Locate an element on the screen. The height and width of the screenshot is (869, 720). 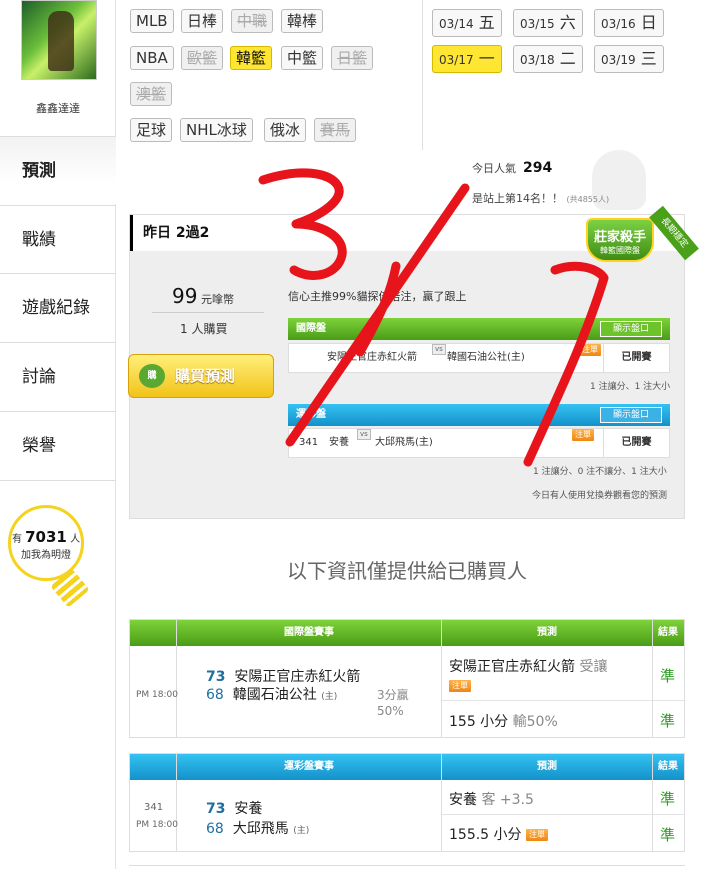
date-button-0315: 03/15 六 is located at coordinates (548, 23).